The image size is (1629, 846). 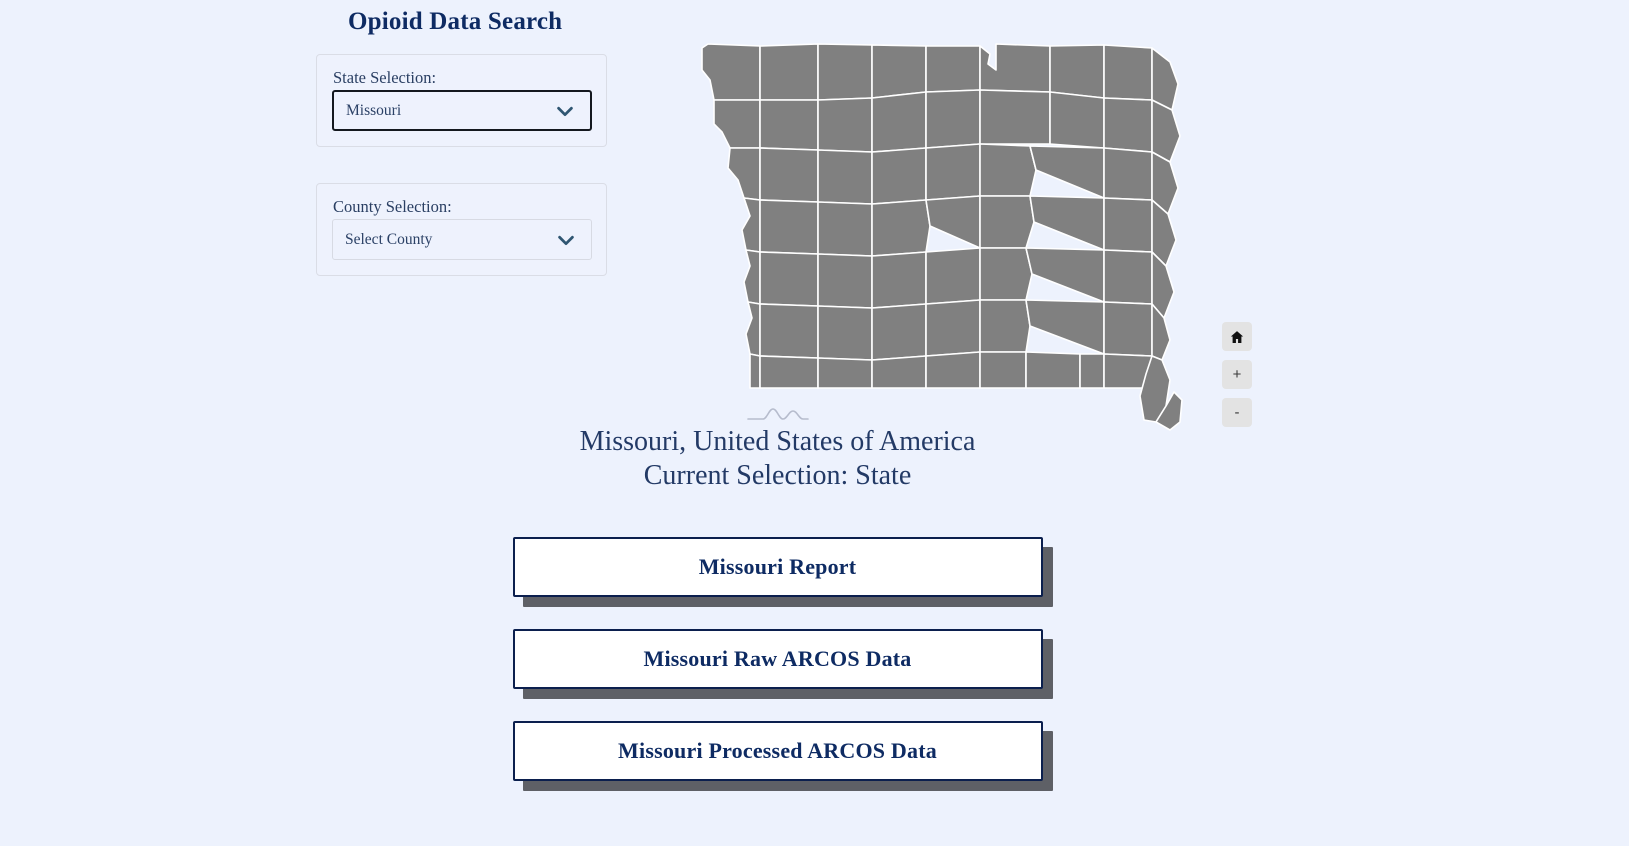 What do you see at coordinates (462, 239) in the screenshot?
I see `county-select: Select County` at bounding box center [462, 239].